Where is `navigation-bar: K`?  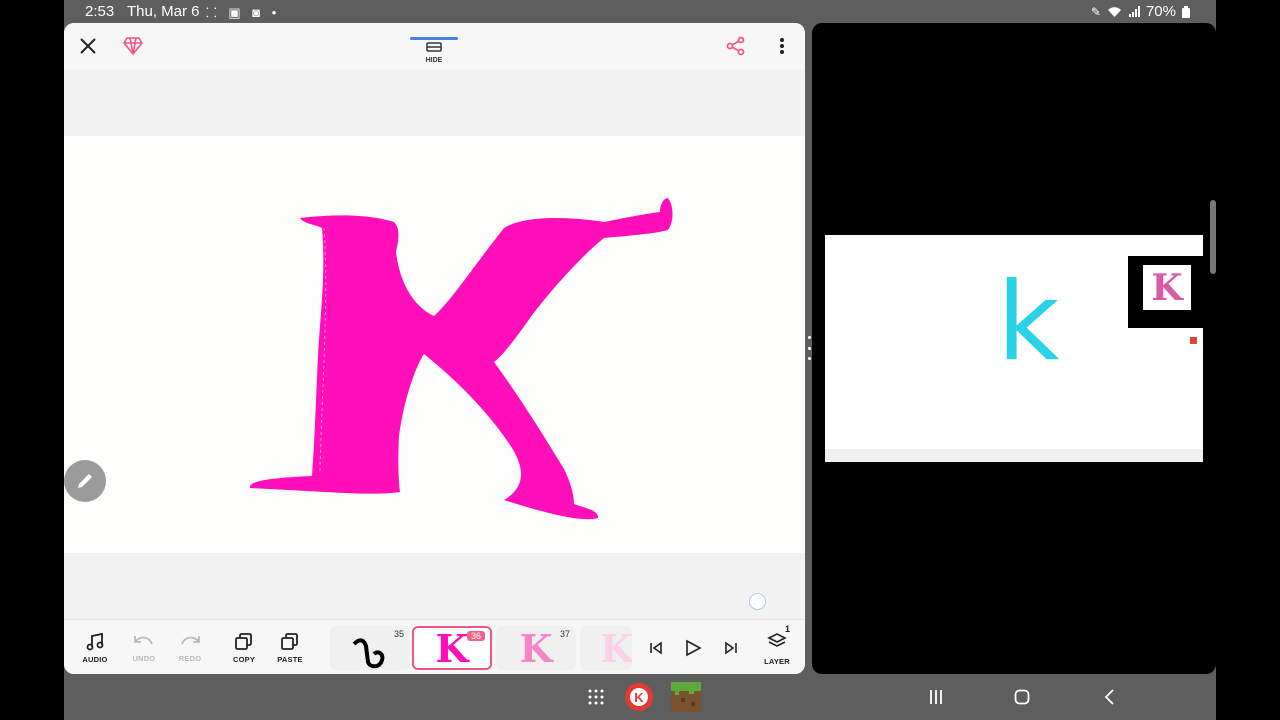 navigation-bar: K is located at coordinates (640, 697).